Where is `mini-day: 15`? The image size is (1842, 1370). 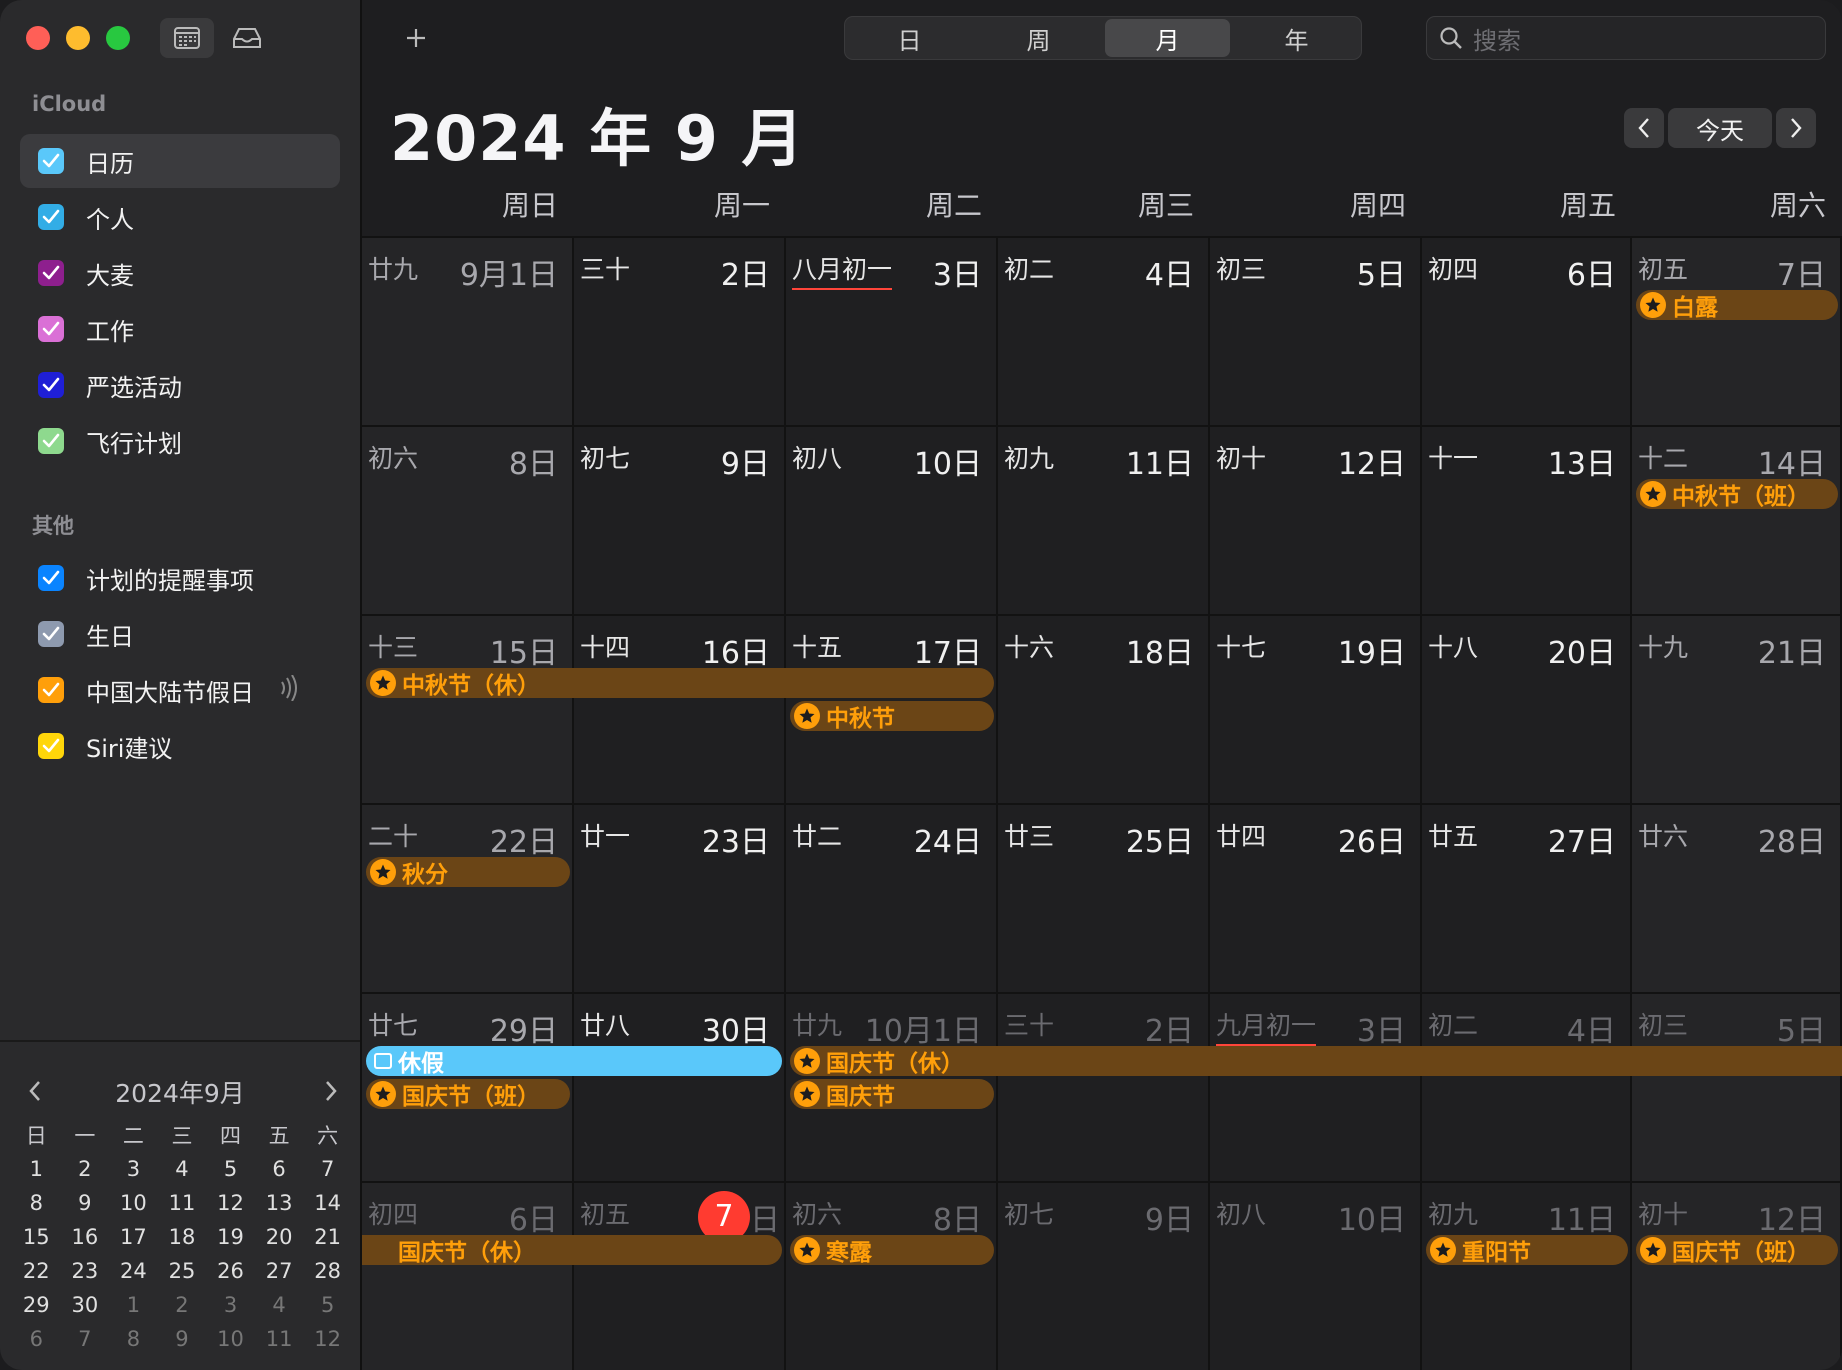 mini-day: 15 is located at coordinates (36, 1237).